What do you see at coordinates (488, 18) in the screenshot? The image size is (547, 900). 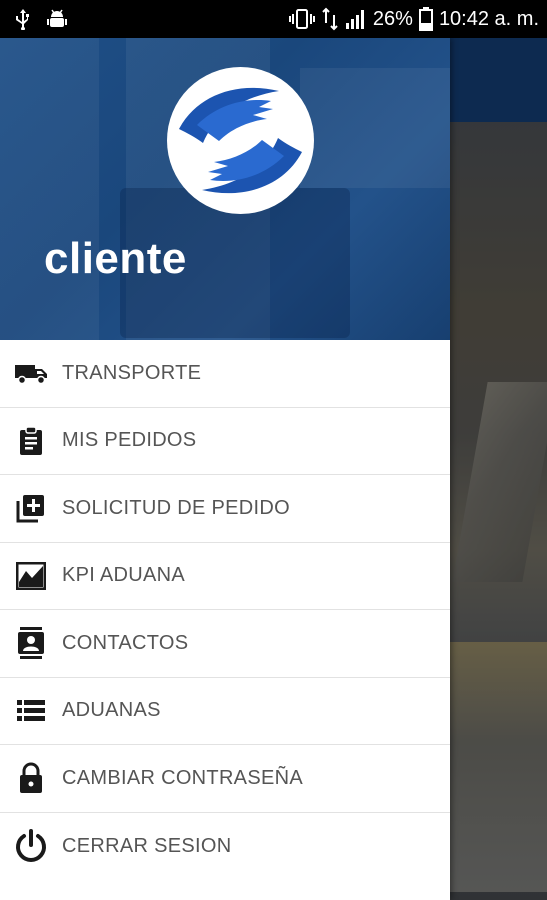 I see `clock: 10:42 a. m.` at bounding box center [488, 18].